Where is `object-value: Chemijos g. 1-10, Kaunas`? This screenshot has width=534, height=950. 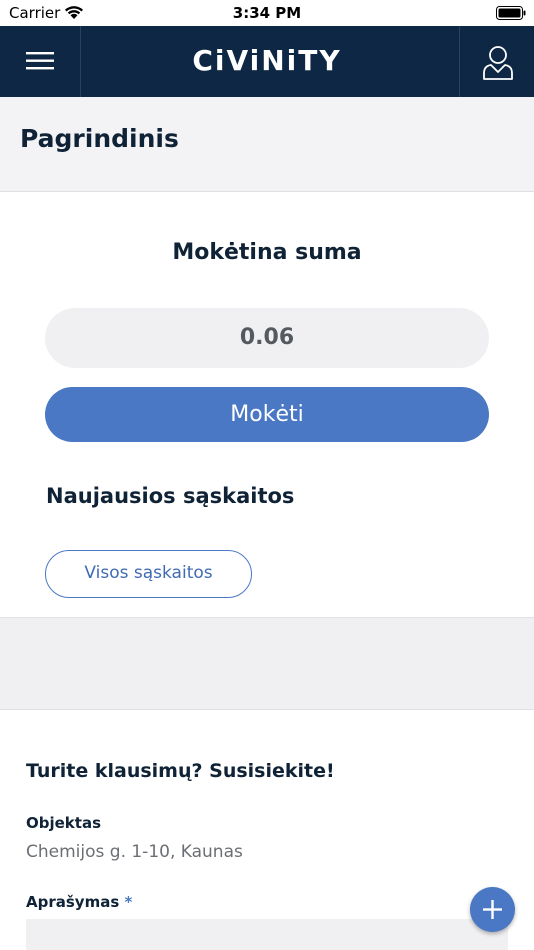 object-value: Chemijos g. 1-10, Kaunas is located at coordinates (134, 852).